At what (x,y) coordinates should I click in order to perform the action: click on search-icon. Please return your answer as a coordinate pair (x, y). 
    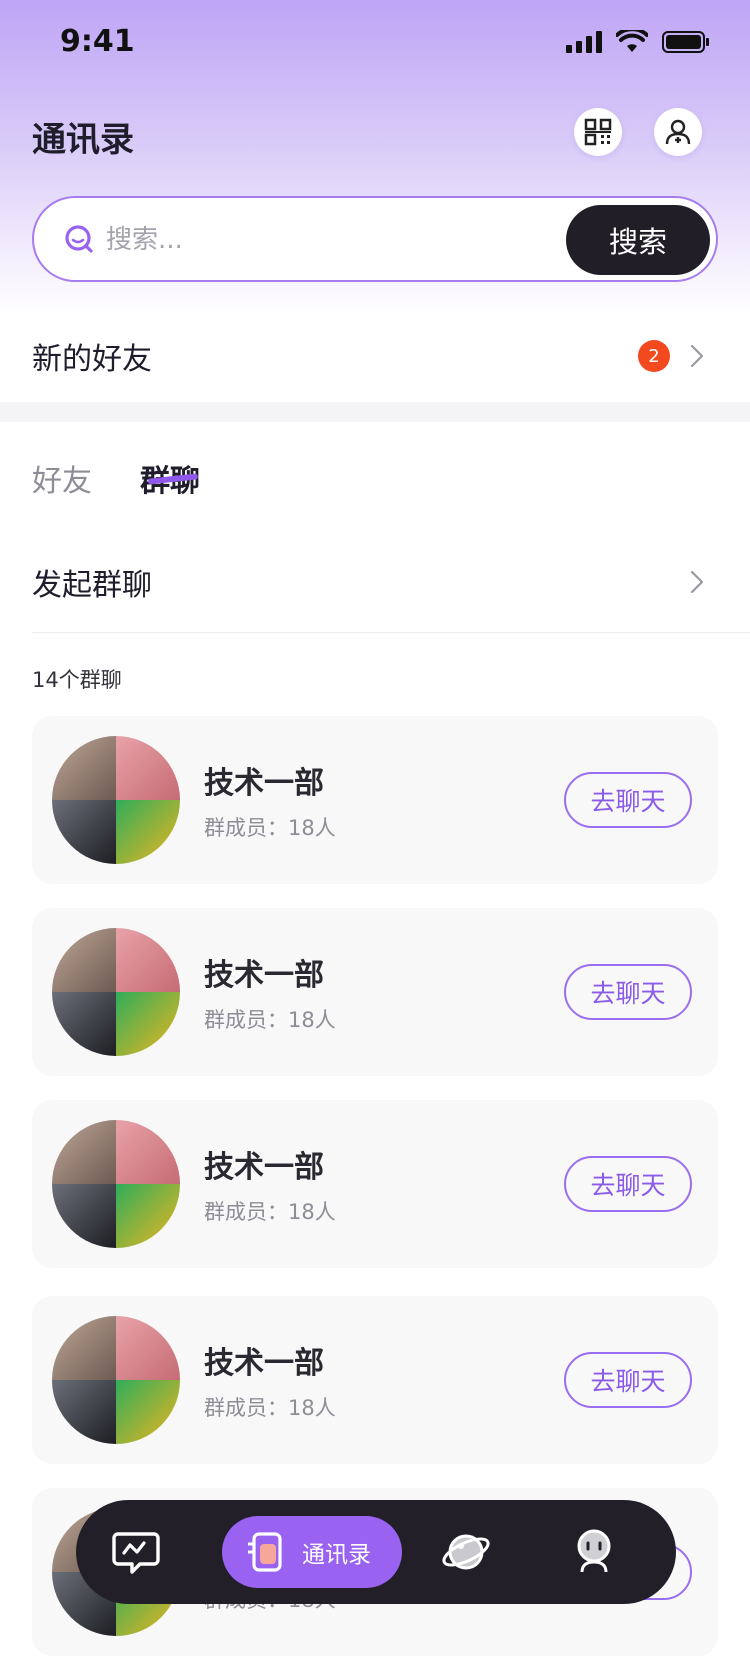
    Looking at the image, I should click on (79, 239).